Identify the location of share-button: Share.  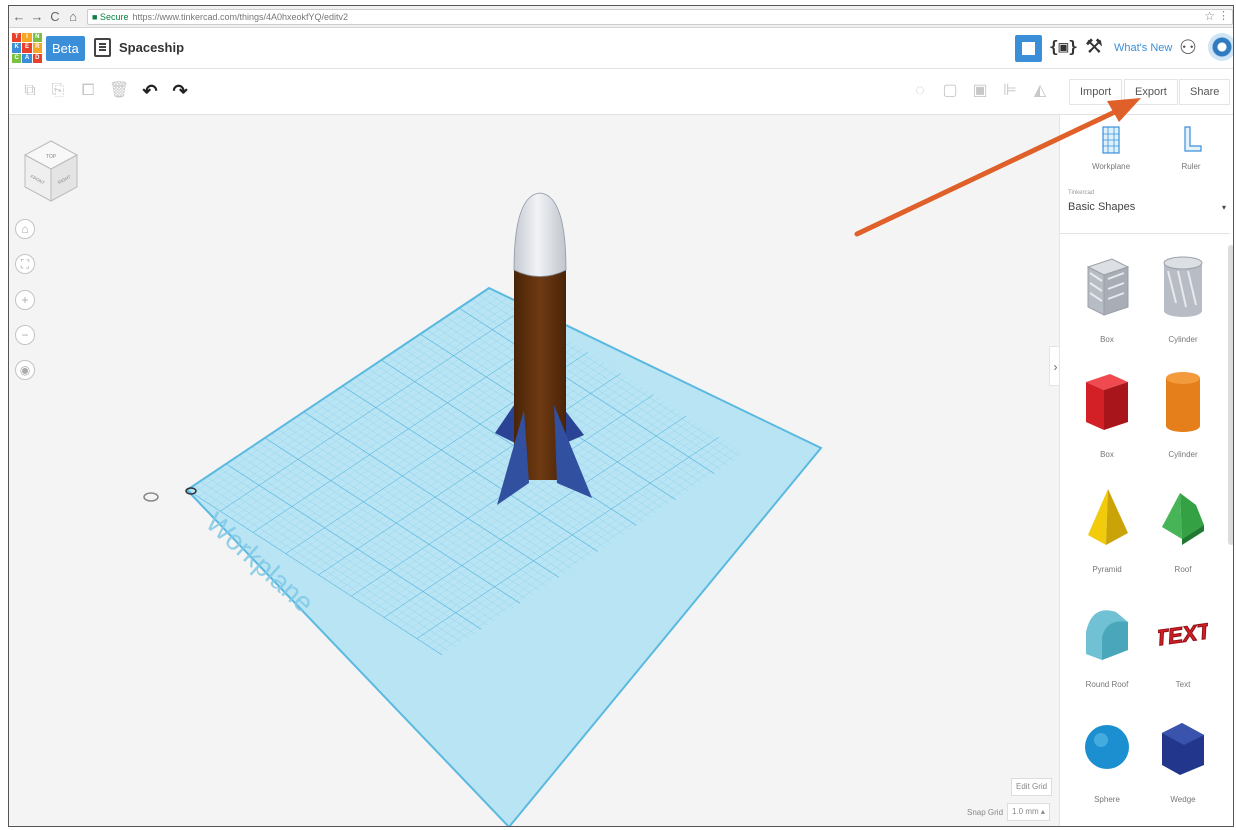
(1205, 92).